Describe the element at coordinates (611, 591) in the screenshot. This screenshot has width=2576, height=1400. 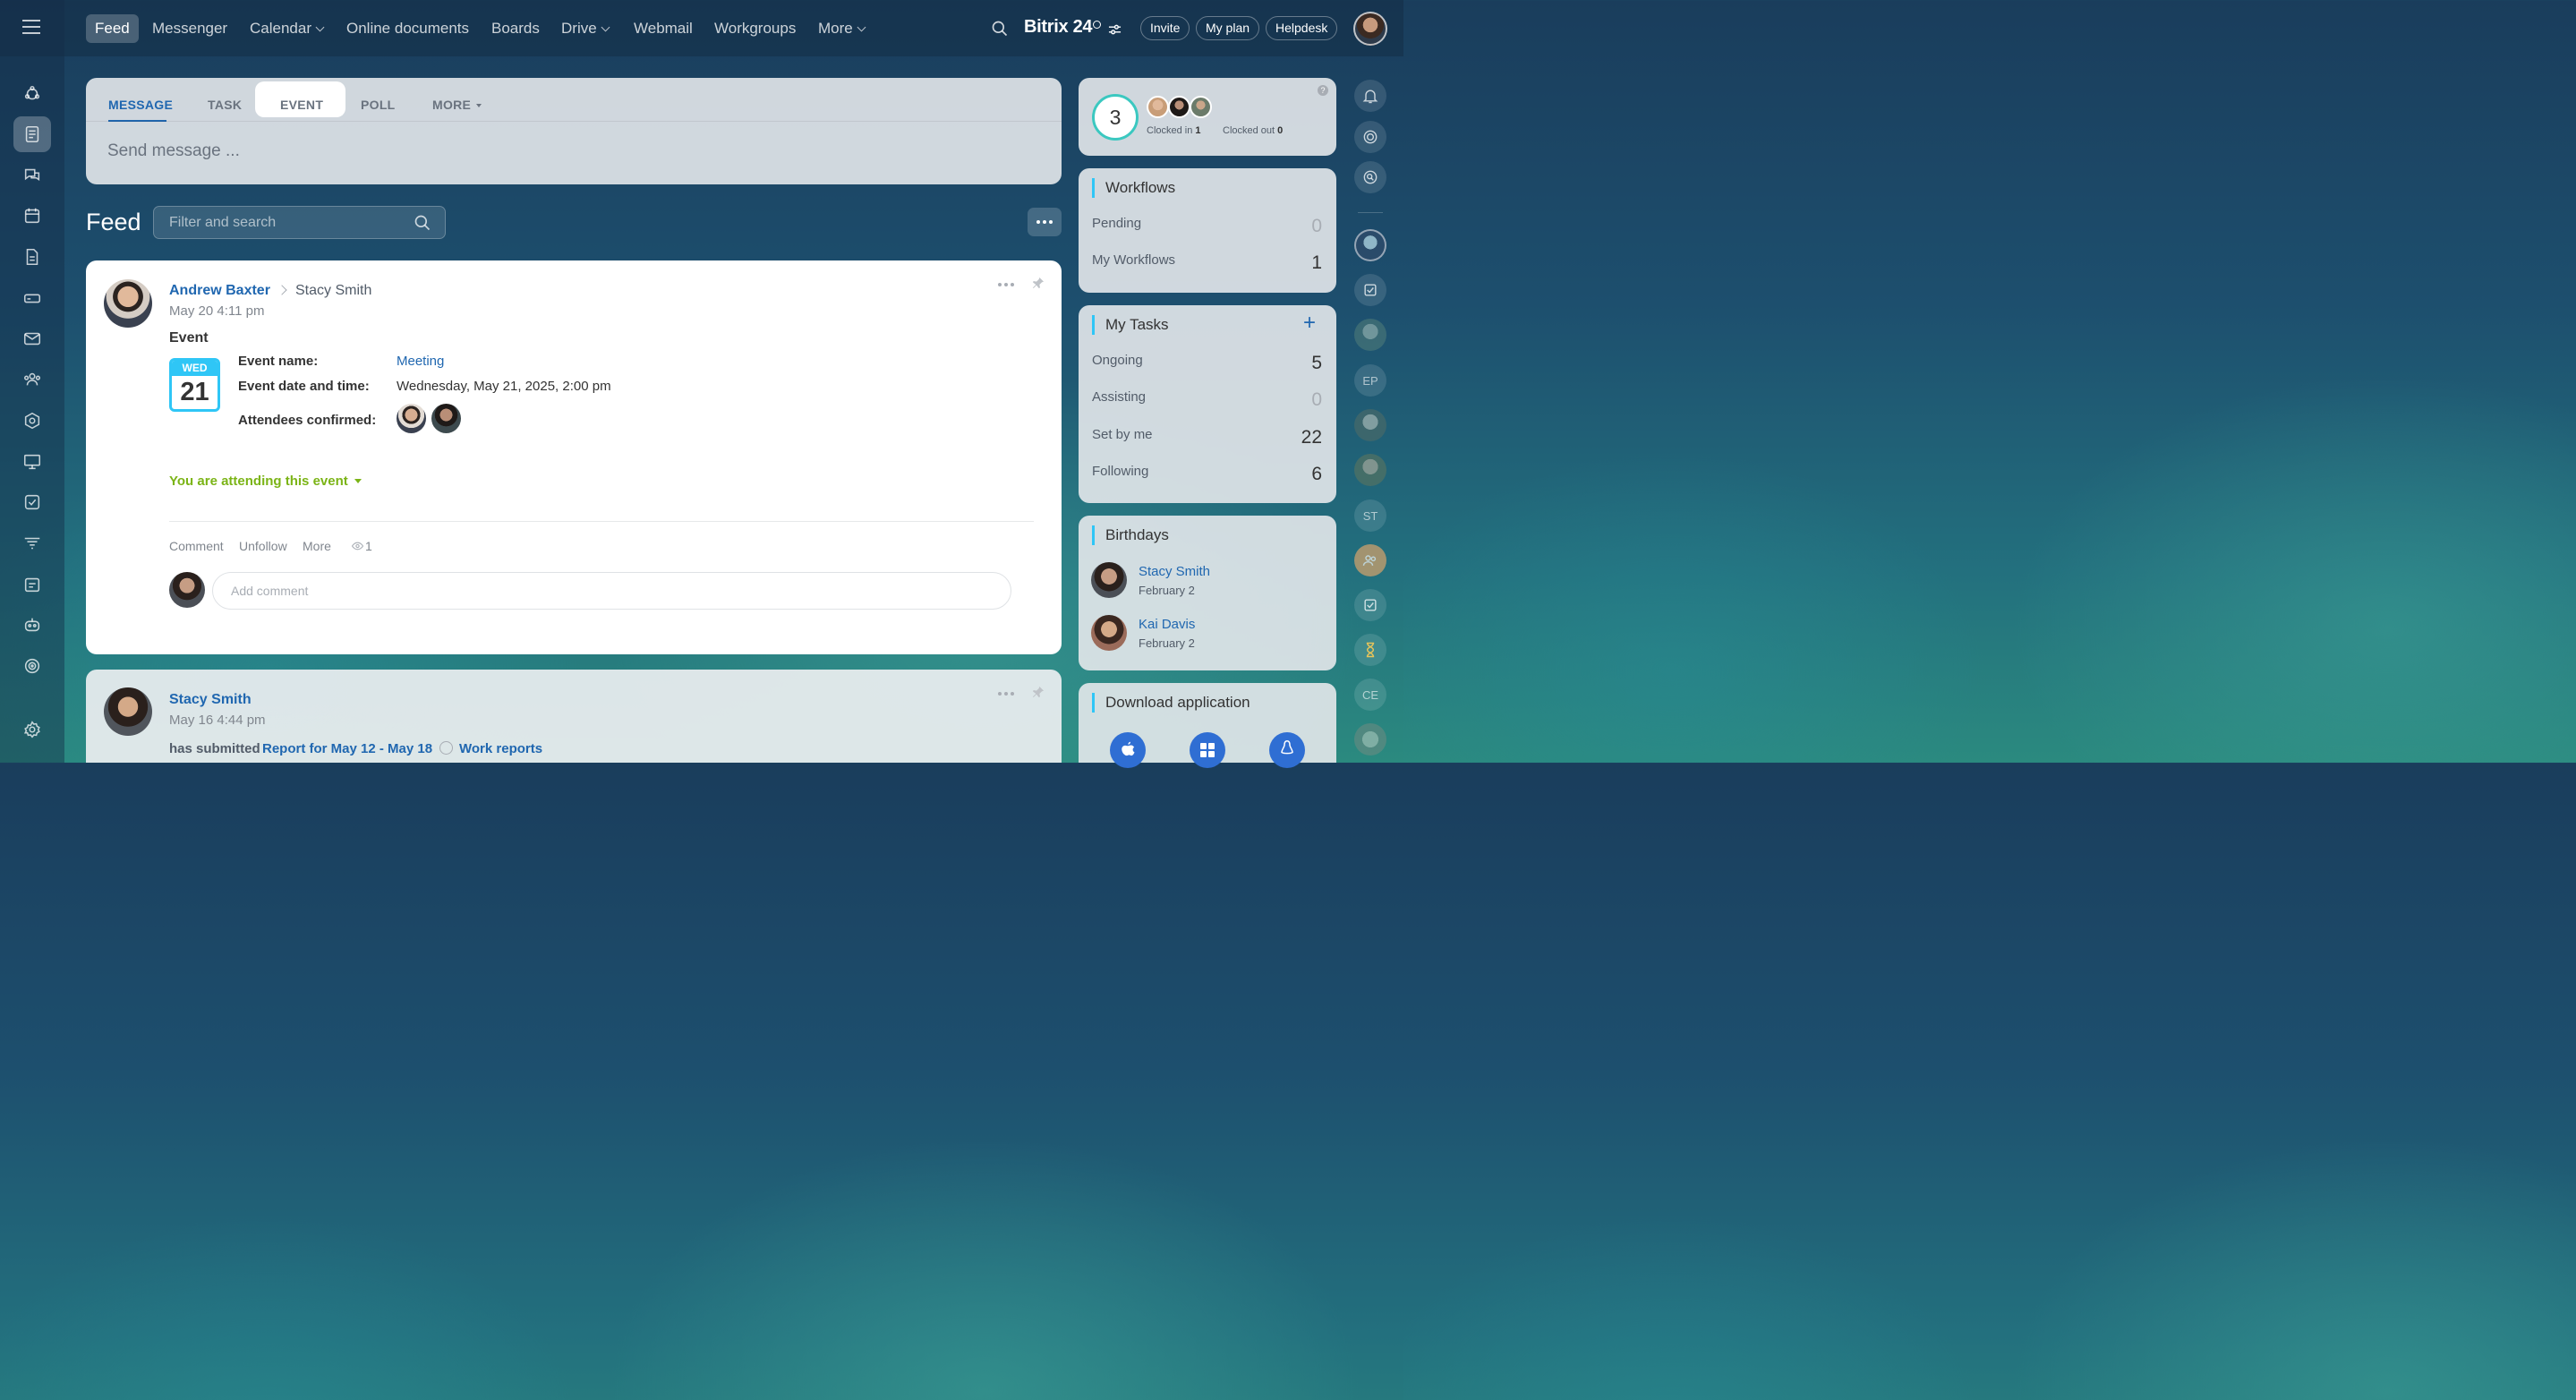
I see `add-comment-input: Add comment` at that location.